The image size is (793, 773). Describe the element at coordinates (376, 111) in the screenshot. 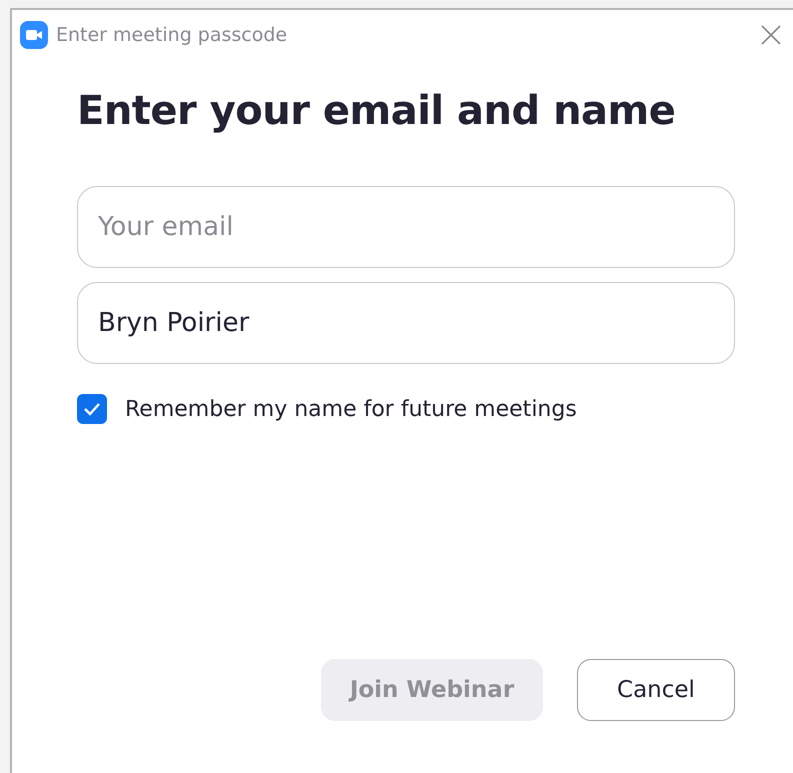

I see `dialog-heading: Enter your email and name` at that location.